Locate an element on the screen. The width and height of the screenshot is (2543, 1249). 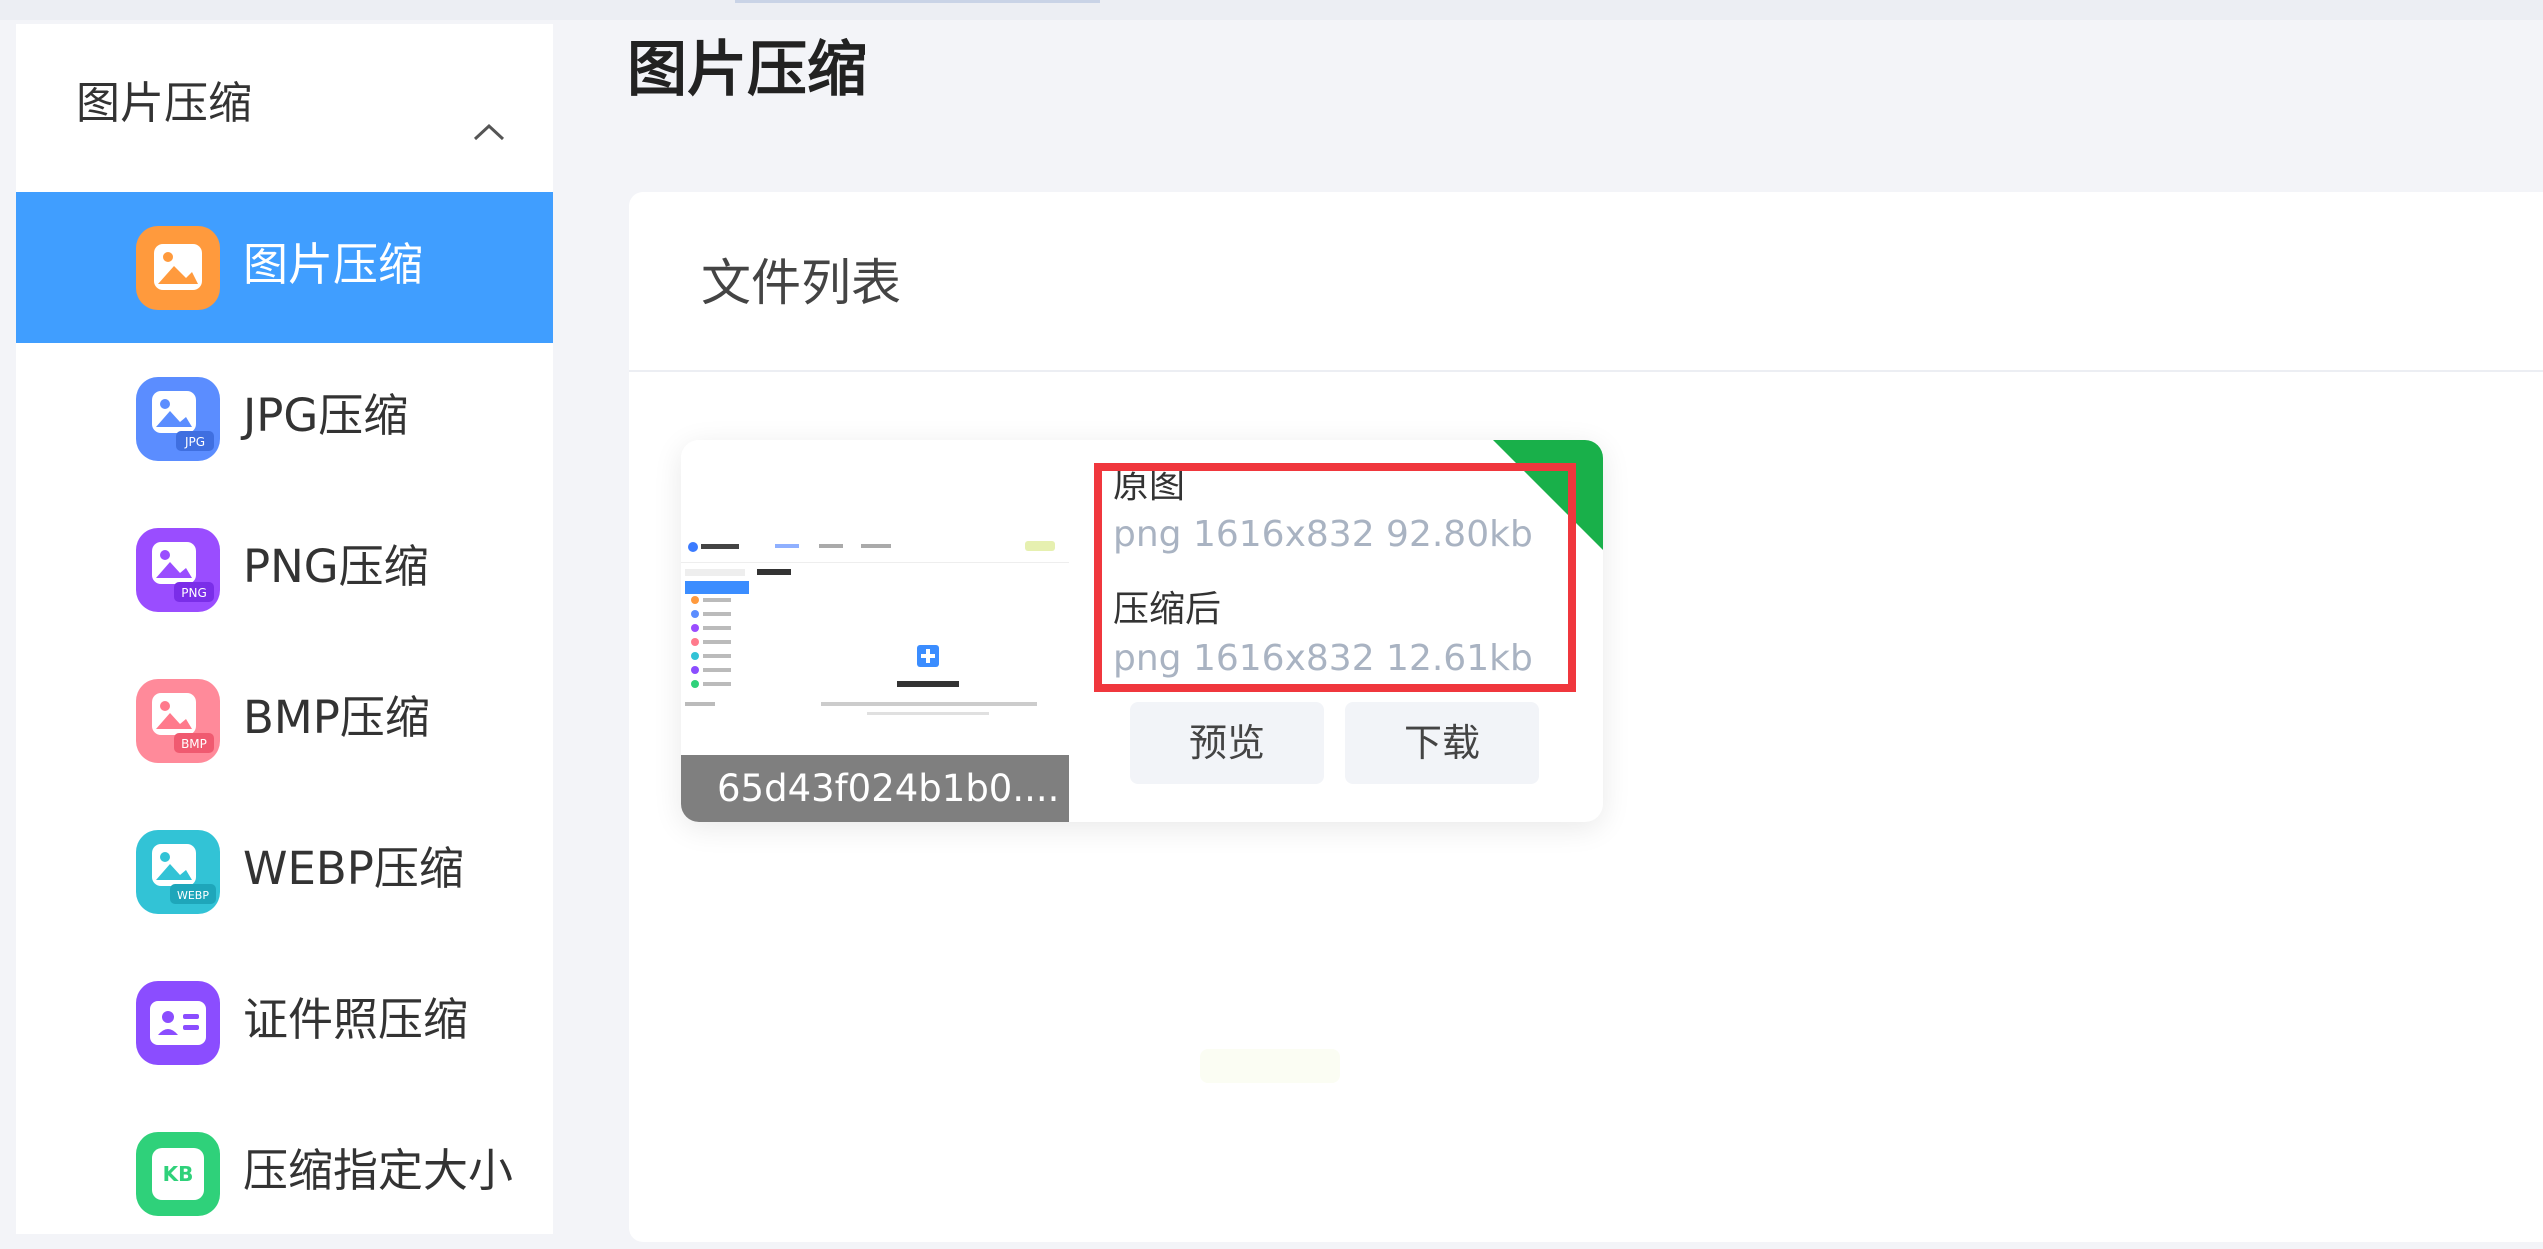
sidebar-item-label: BMP压缩 is located at coordinates (336, 717).